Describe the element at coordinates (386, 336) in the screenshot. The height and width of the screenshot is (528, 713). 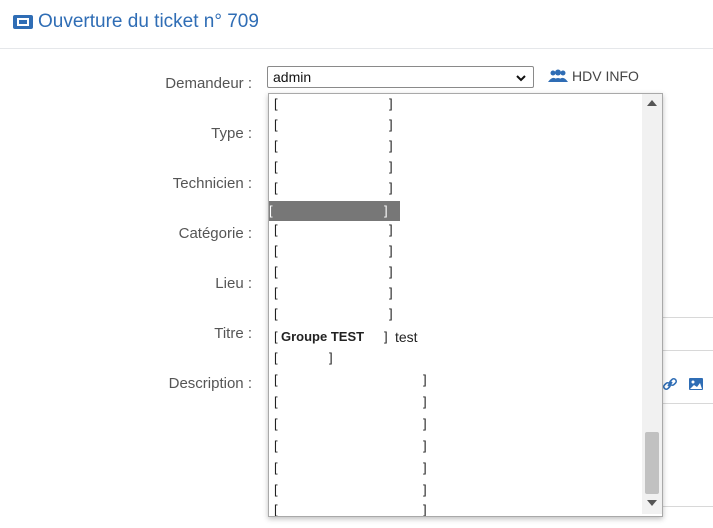
I see `group-bracket: ]` at that location.